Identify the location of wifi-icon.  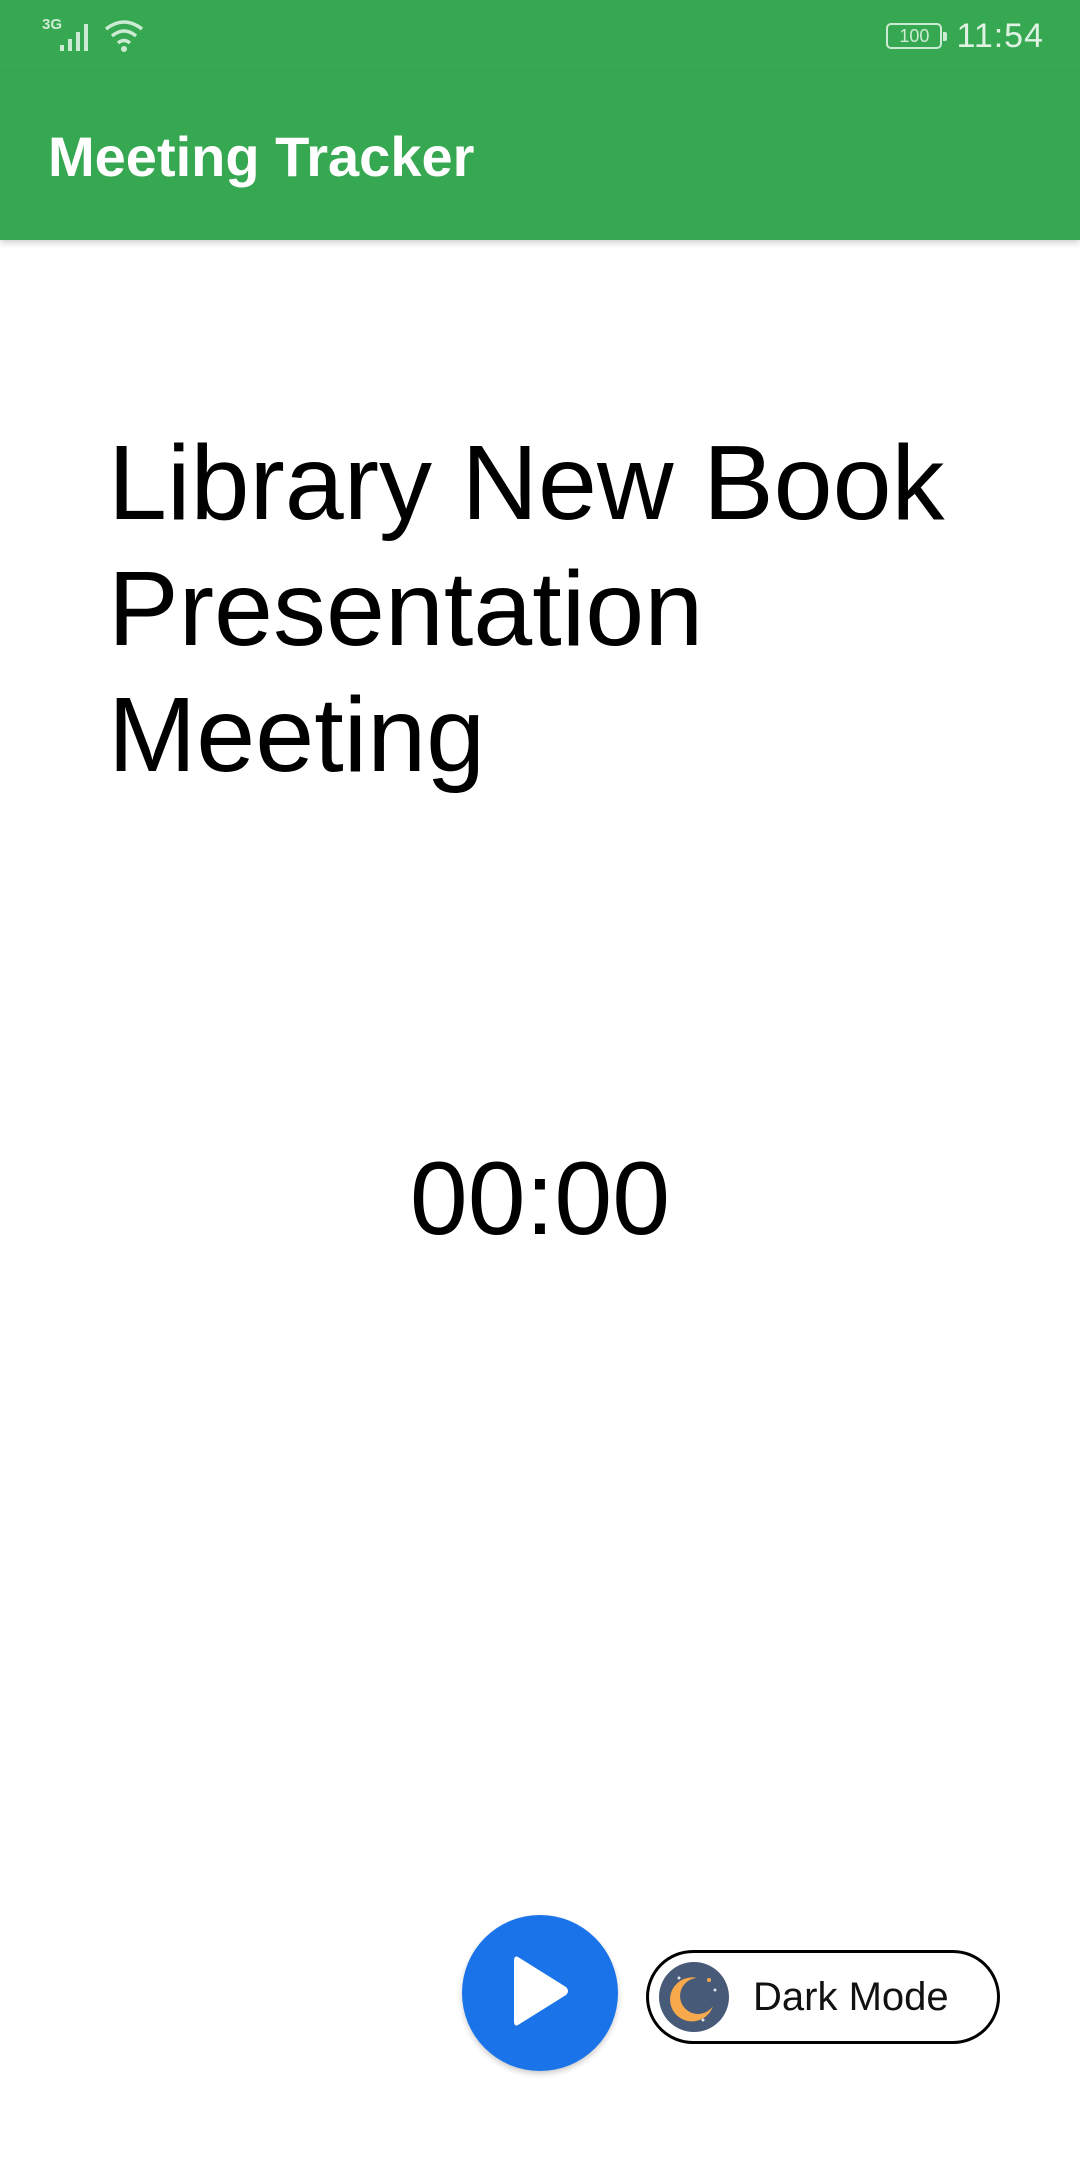
(124, 37).